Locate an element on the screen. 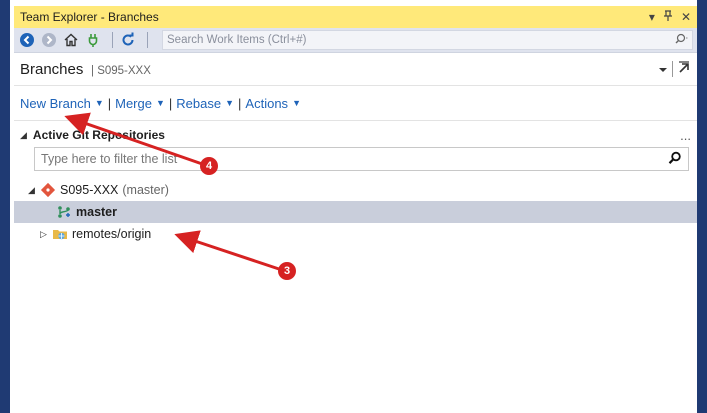  rebase-label: Rebase is located at coordinates (199, 103).